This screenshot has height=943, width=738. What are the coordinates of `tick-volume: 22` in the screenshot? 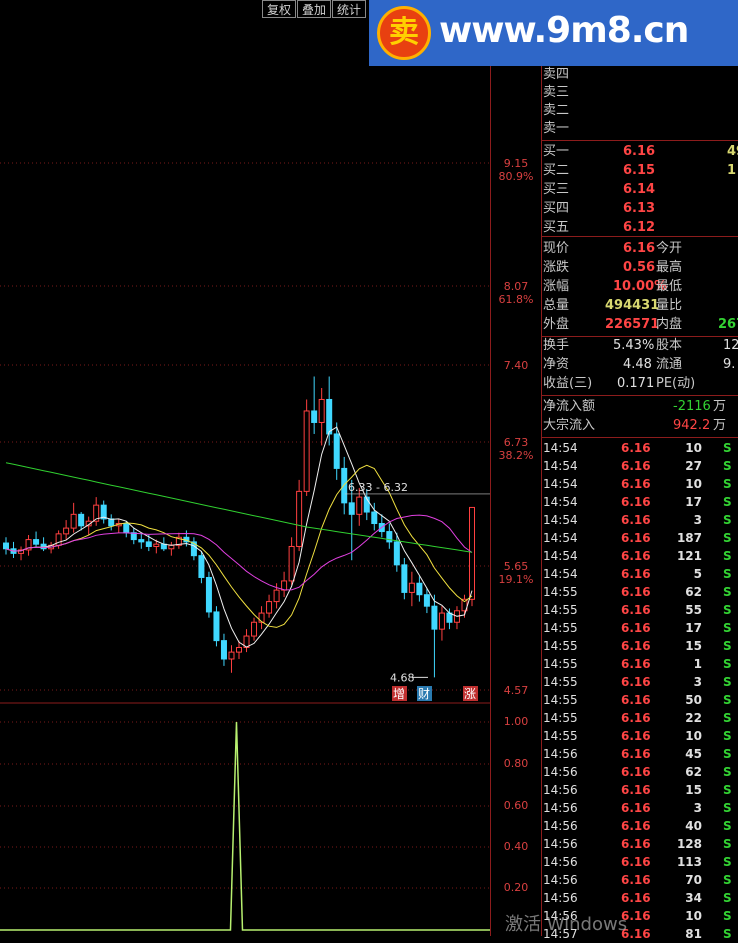 It's located at (693, 718).